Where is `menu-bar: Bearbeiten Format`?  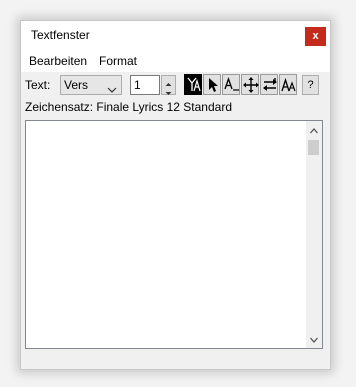
menu-bar: Bearbeiten Format is located at coordinates (175, 61).